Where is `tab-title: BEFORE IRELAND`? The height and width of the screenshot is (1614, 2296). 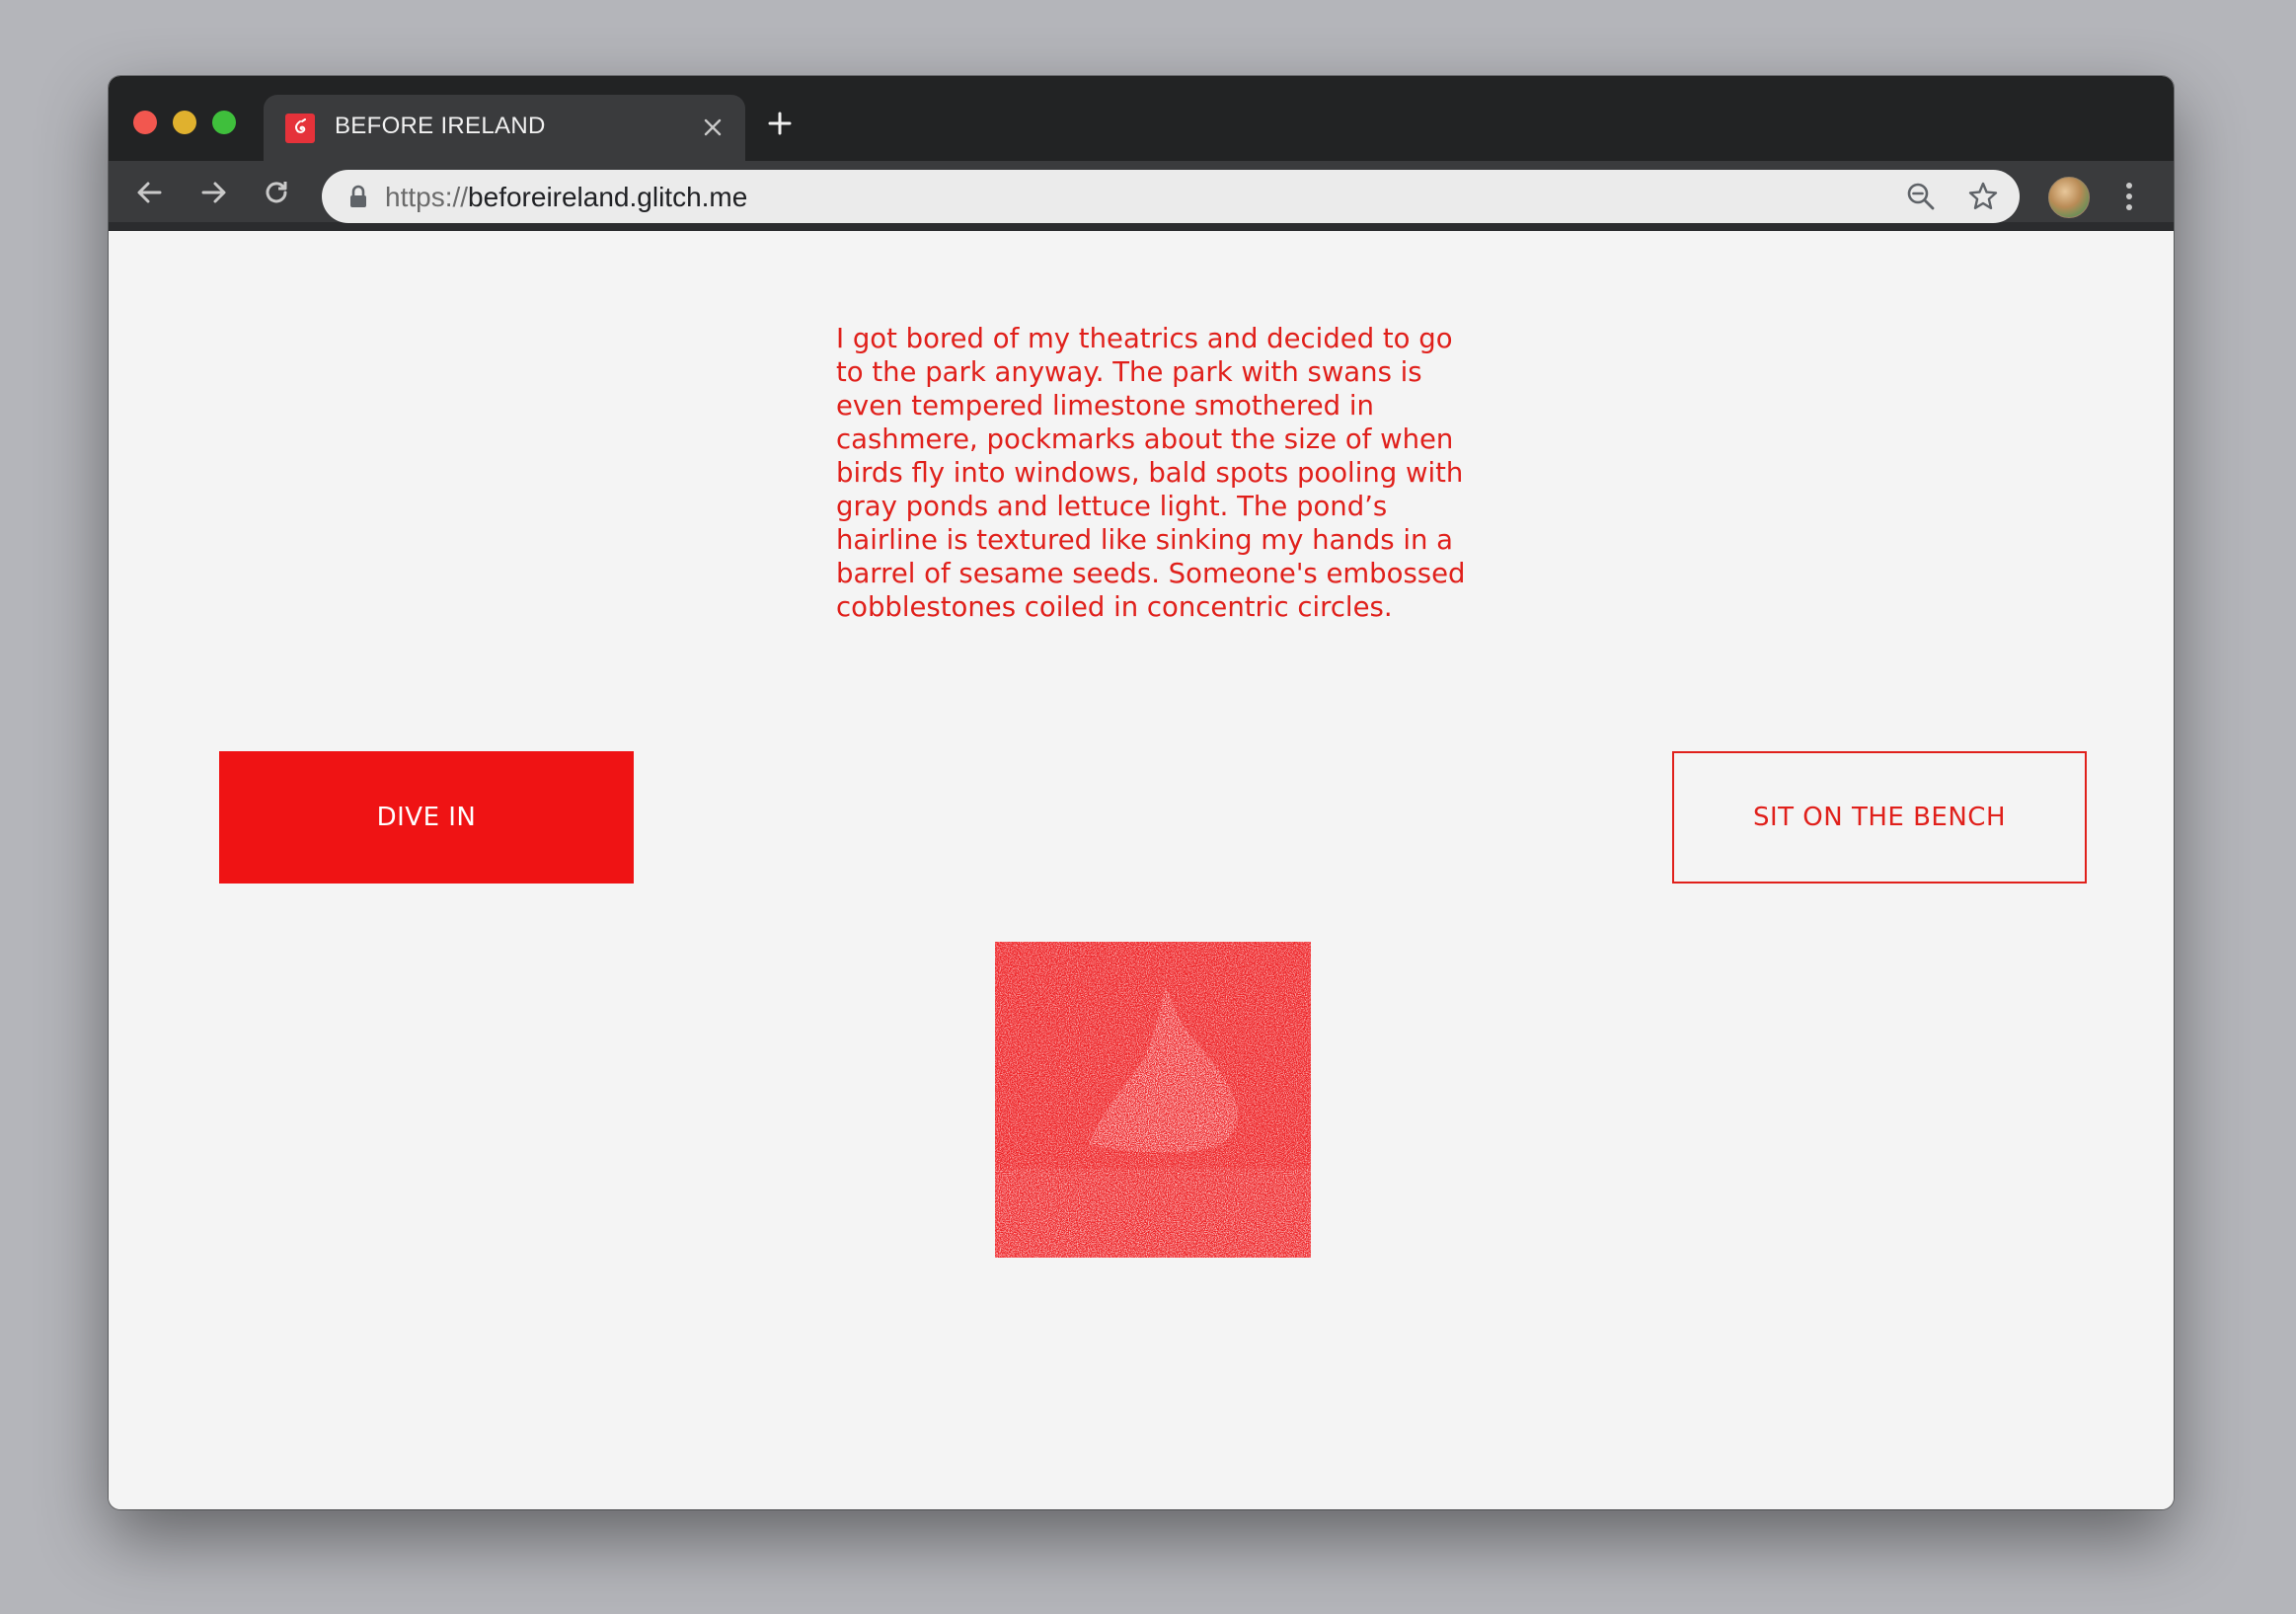 tab-title: BEFORE IRELAND is located at coordinates (440, 126).